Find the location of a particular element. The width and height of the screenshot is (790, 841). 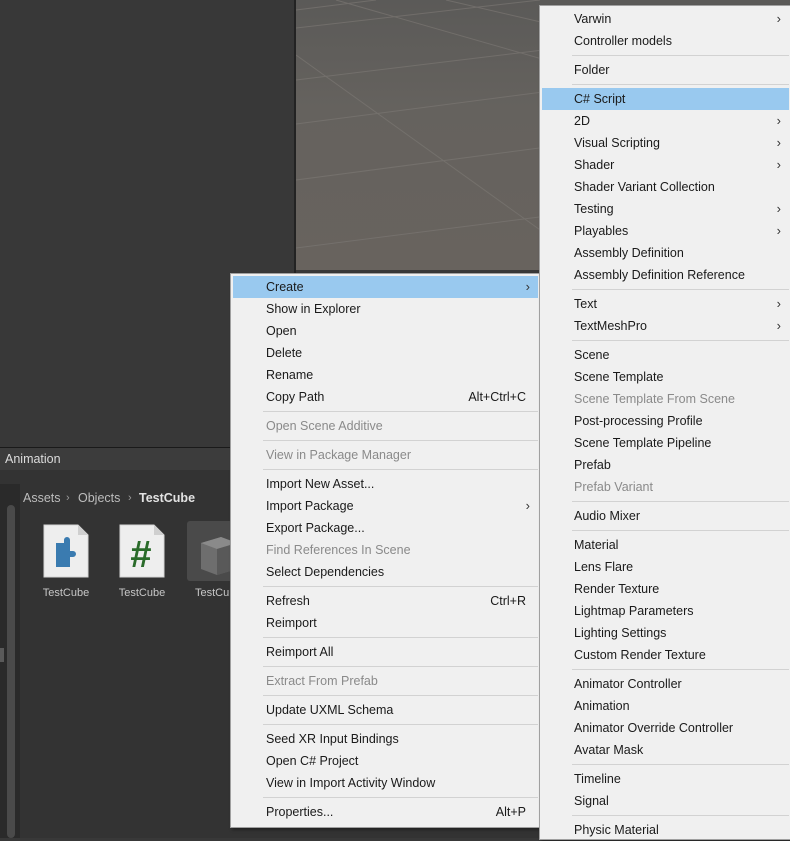

create-item-assembly-definition: Assembly Definition is located at coordinates (665, 253).